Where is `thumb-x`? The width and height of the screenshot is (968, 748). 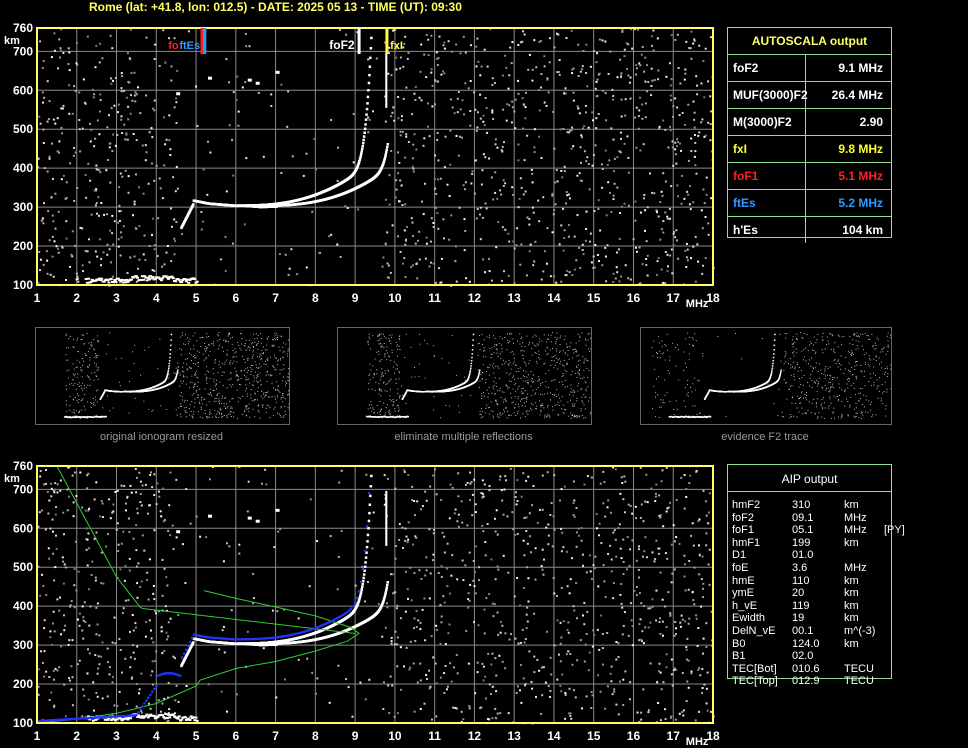 thumb-x is located at coordinates (177, 372).